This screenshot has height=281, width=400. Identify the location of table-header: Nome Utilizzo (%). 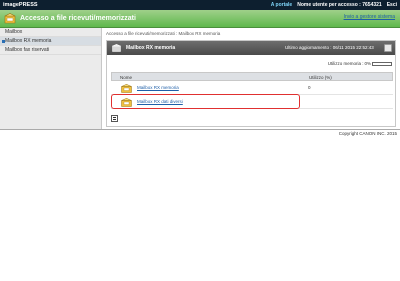
(252, 76).